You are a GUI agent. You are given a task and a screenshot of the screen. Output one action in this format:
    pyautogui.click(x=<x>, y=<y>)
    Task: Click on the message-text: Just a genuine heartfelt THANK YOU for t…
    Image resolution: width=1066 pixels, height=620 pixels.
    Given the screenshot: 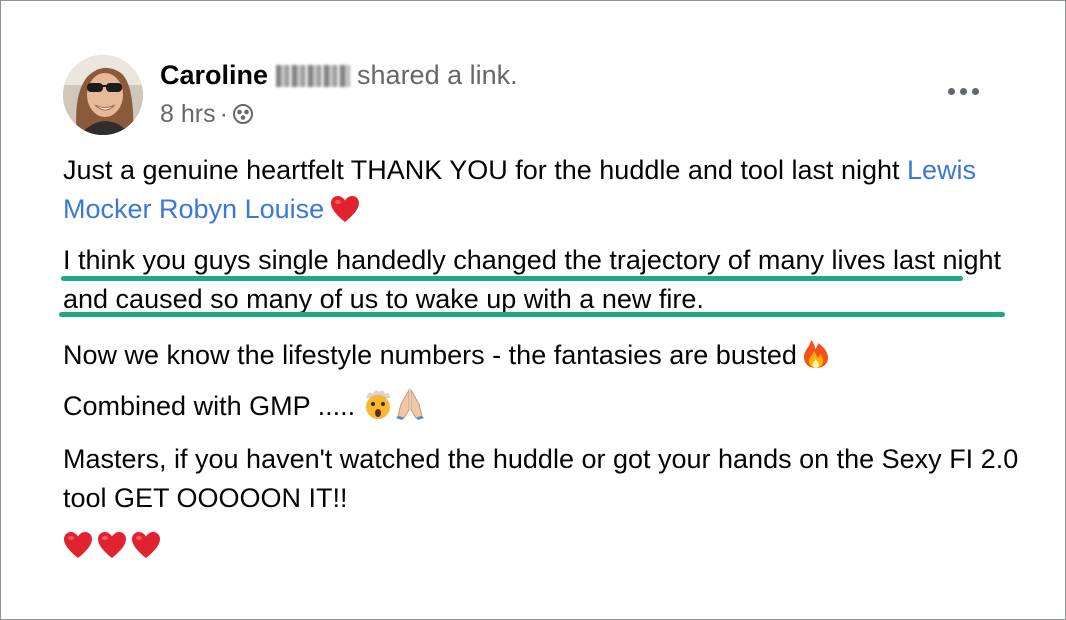 What is the action you would take?
    pyautogui.click(x=481, y=170)
    